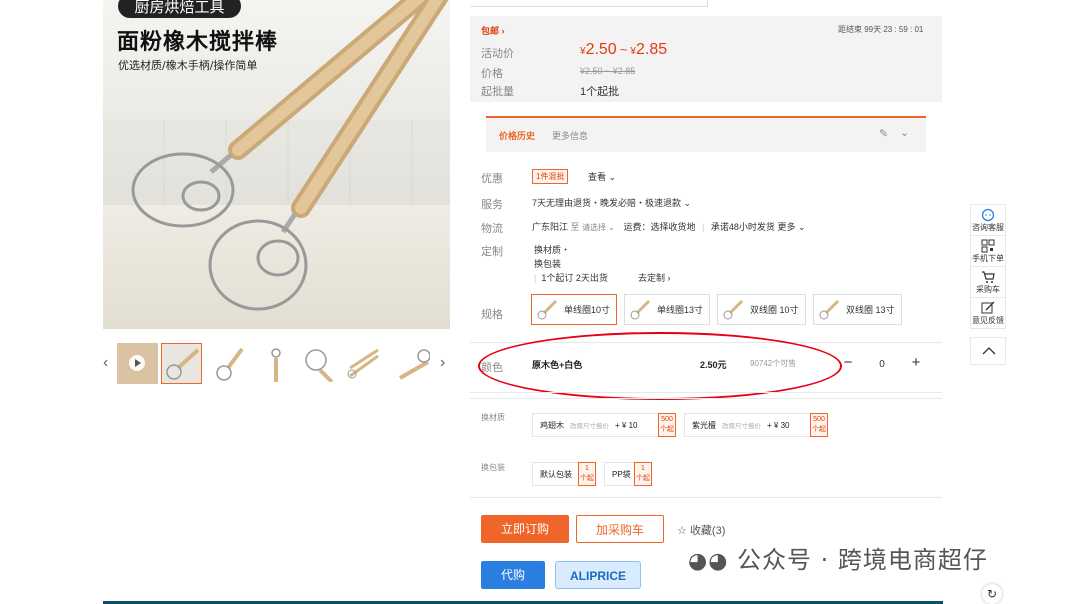 The image size is (1080, 604). What do you see at coordinates (988, 307) in the screenshot?
I see `edit-note-icon` at bounding box center [988, 307].